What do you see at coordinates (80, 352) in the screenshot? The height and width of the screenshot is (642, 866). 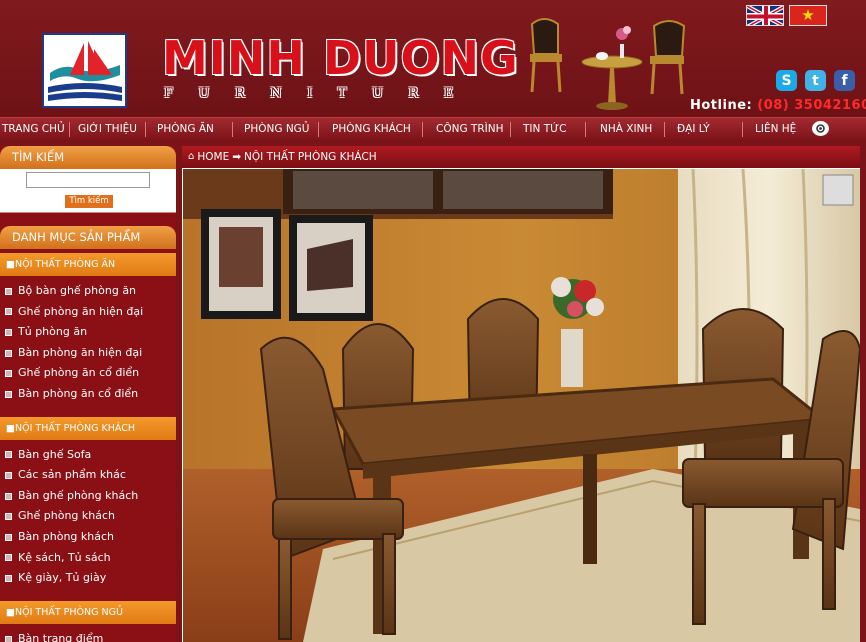 I see `sidebar-item-label: Bàn phòng ăn hiện đại` at bounding box center [80, 352].